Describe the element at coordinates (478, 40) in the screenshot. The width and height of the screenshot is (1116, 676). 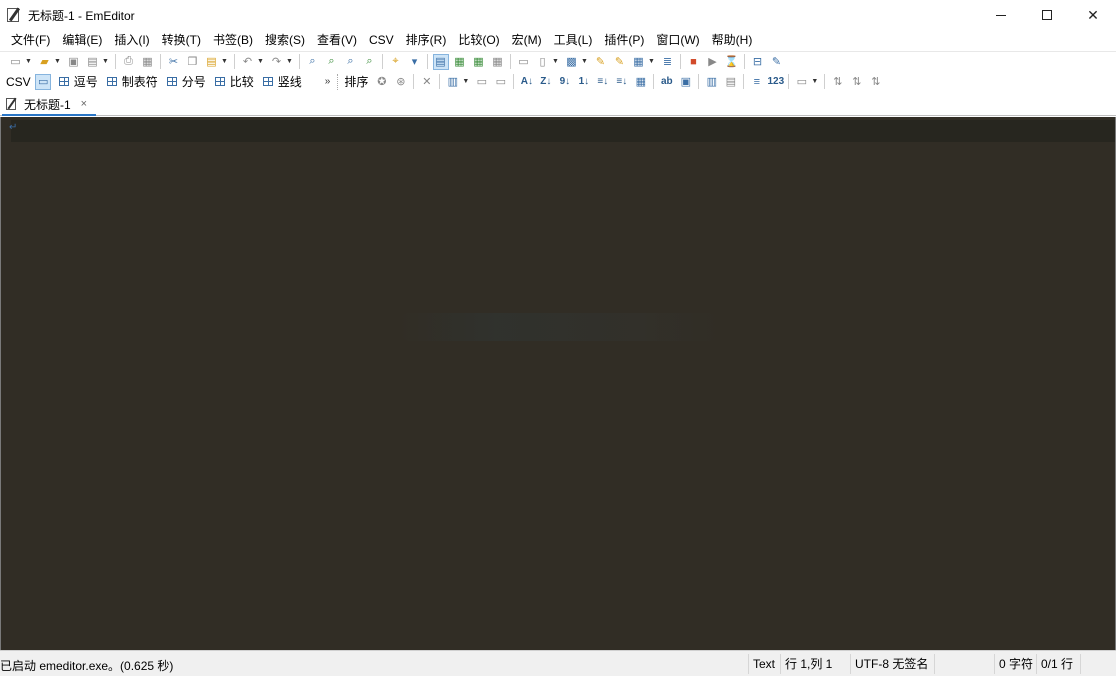
I see `menu-compare: 比较(O)` at that location.